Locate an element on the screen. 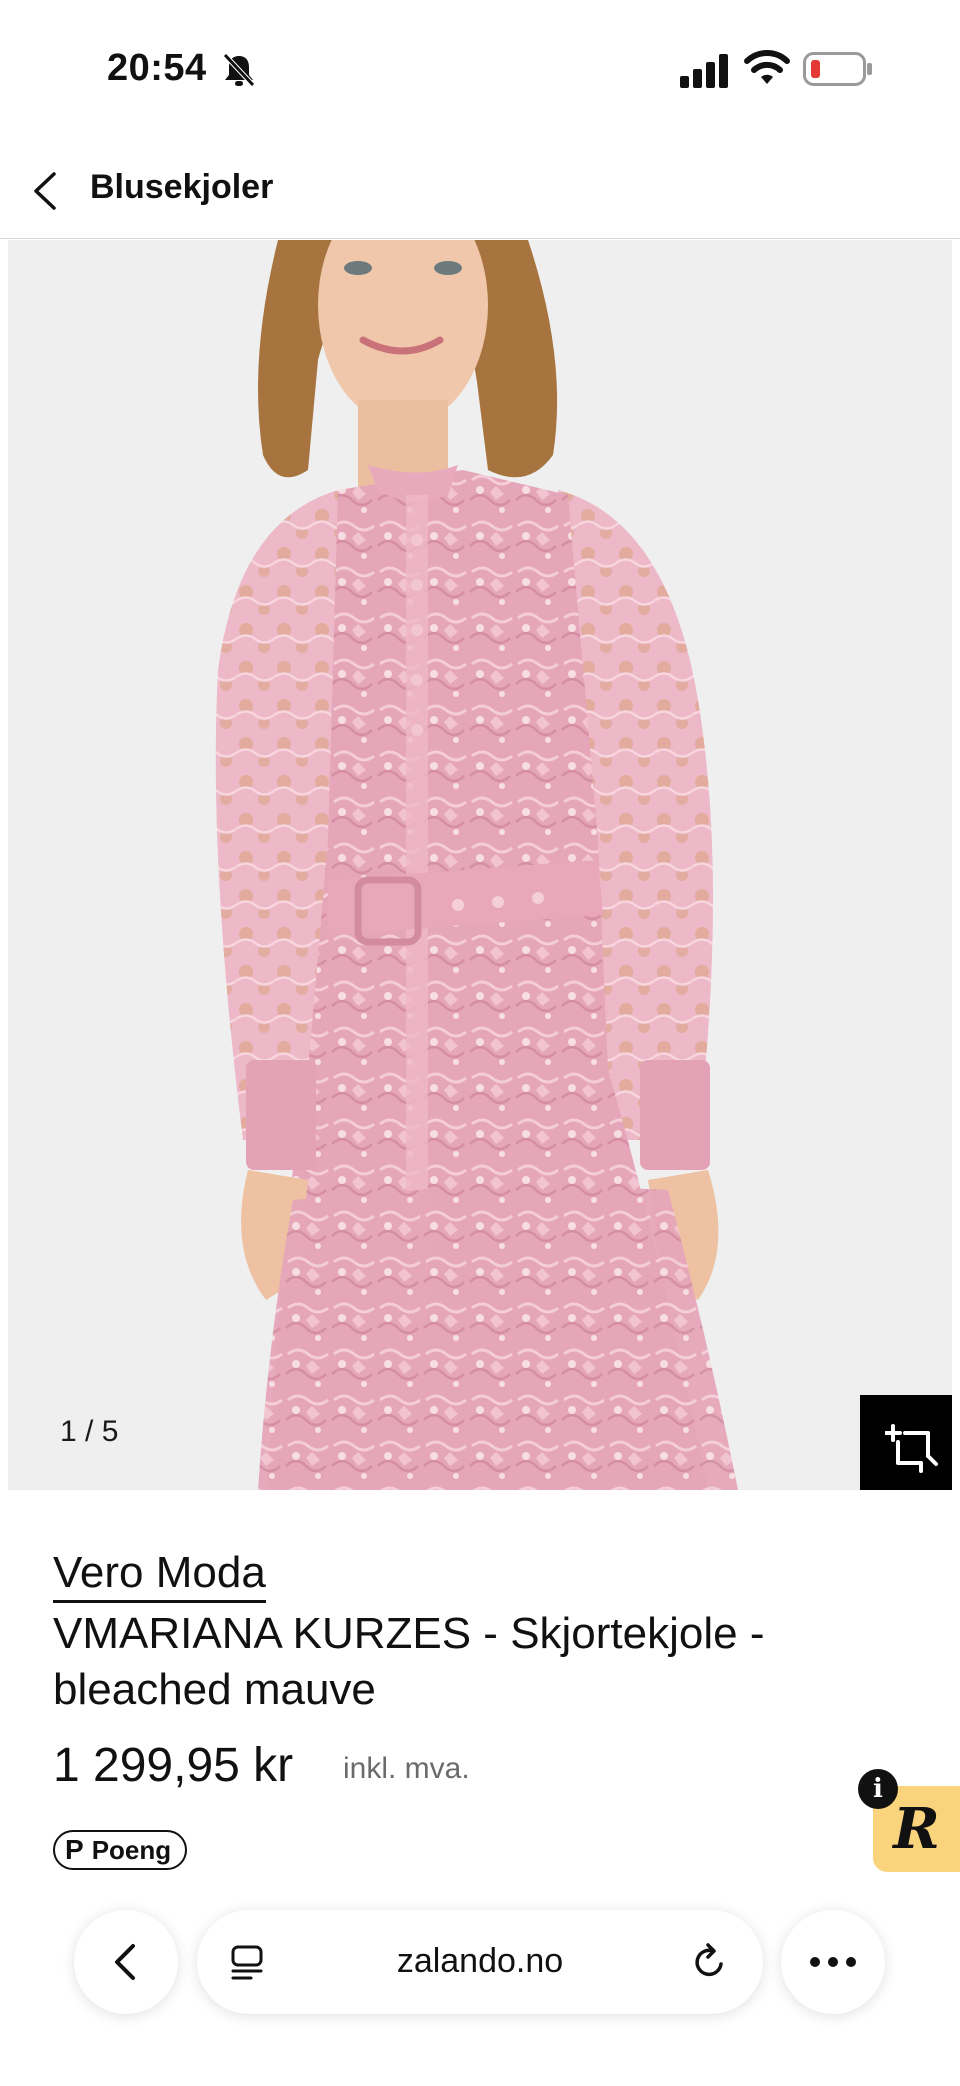  vat-note: inkl. mva. is located at coordinates (406, 1768).